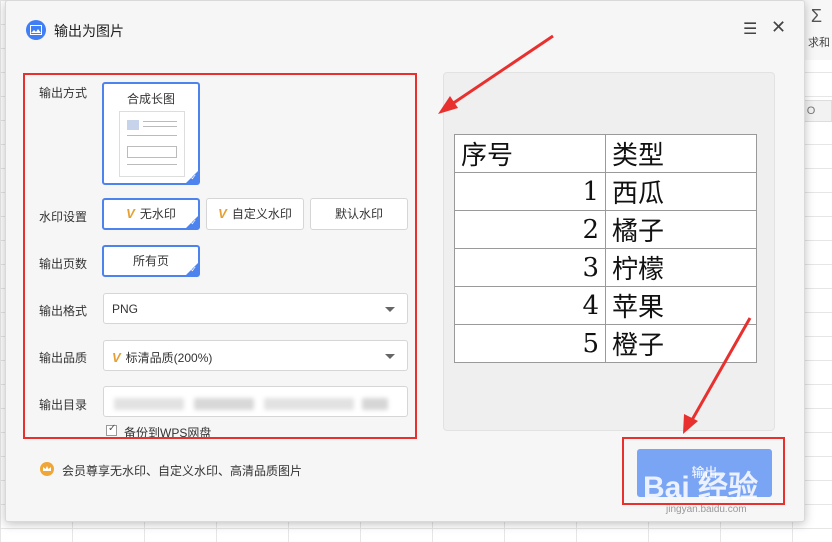 Image resolution: width=832 pixels, height=542 pixels. Describe the element at coordinates (681, 305) in the screenshot. I see `cell-type: 苹果` at that location.